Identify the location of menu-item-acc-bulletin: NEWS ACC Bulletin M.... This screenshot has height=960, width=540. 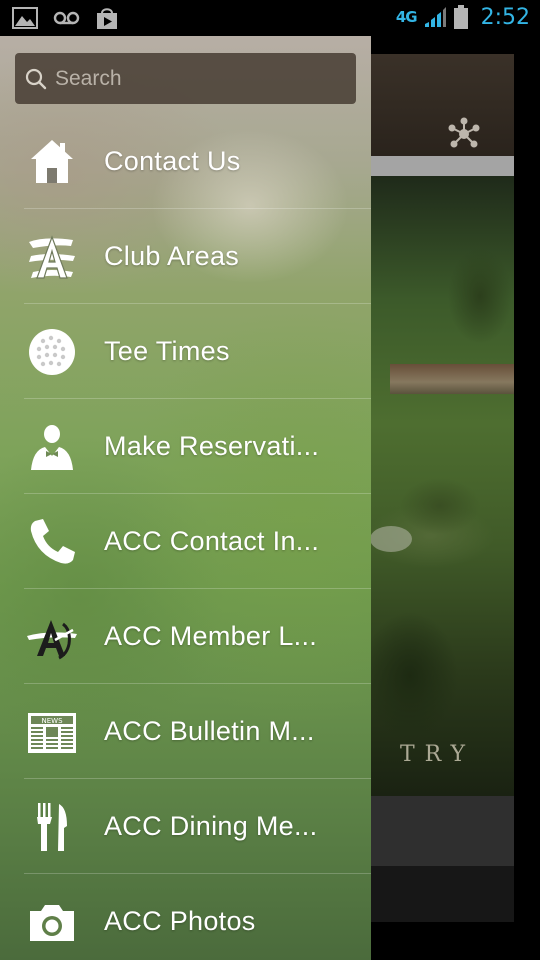
(185, 731).